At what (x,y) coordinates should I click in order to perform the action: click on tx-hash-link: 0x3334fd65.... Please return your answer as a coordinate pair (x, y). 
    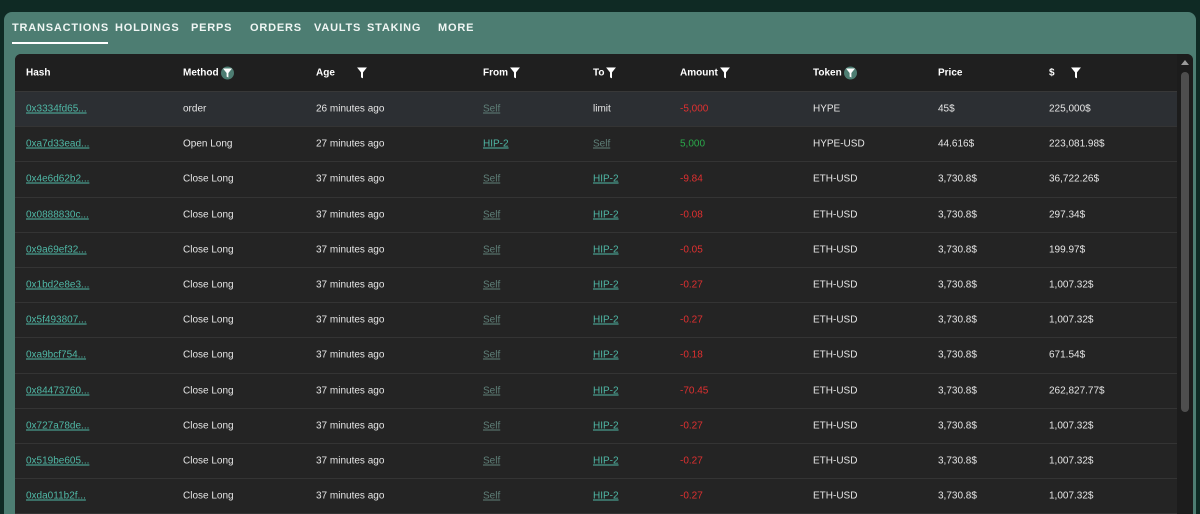
    Looking at the image, I should click on (56, 109).